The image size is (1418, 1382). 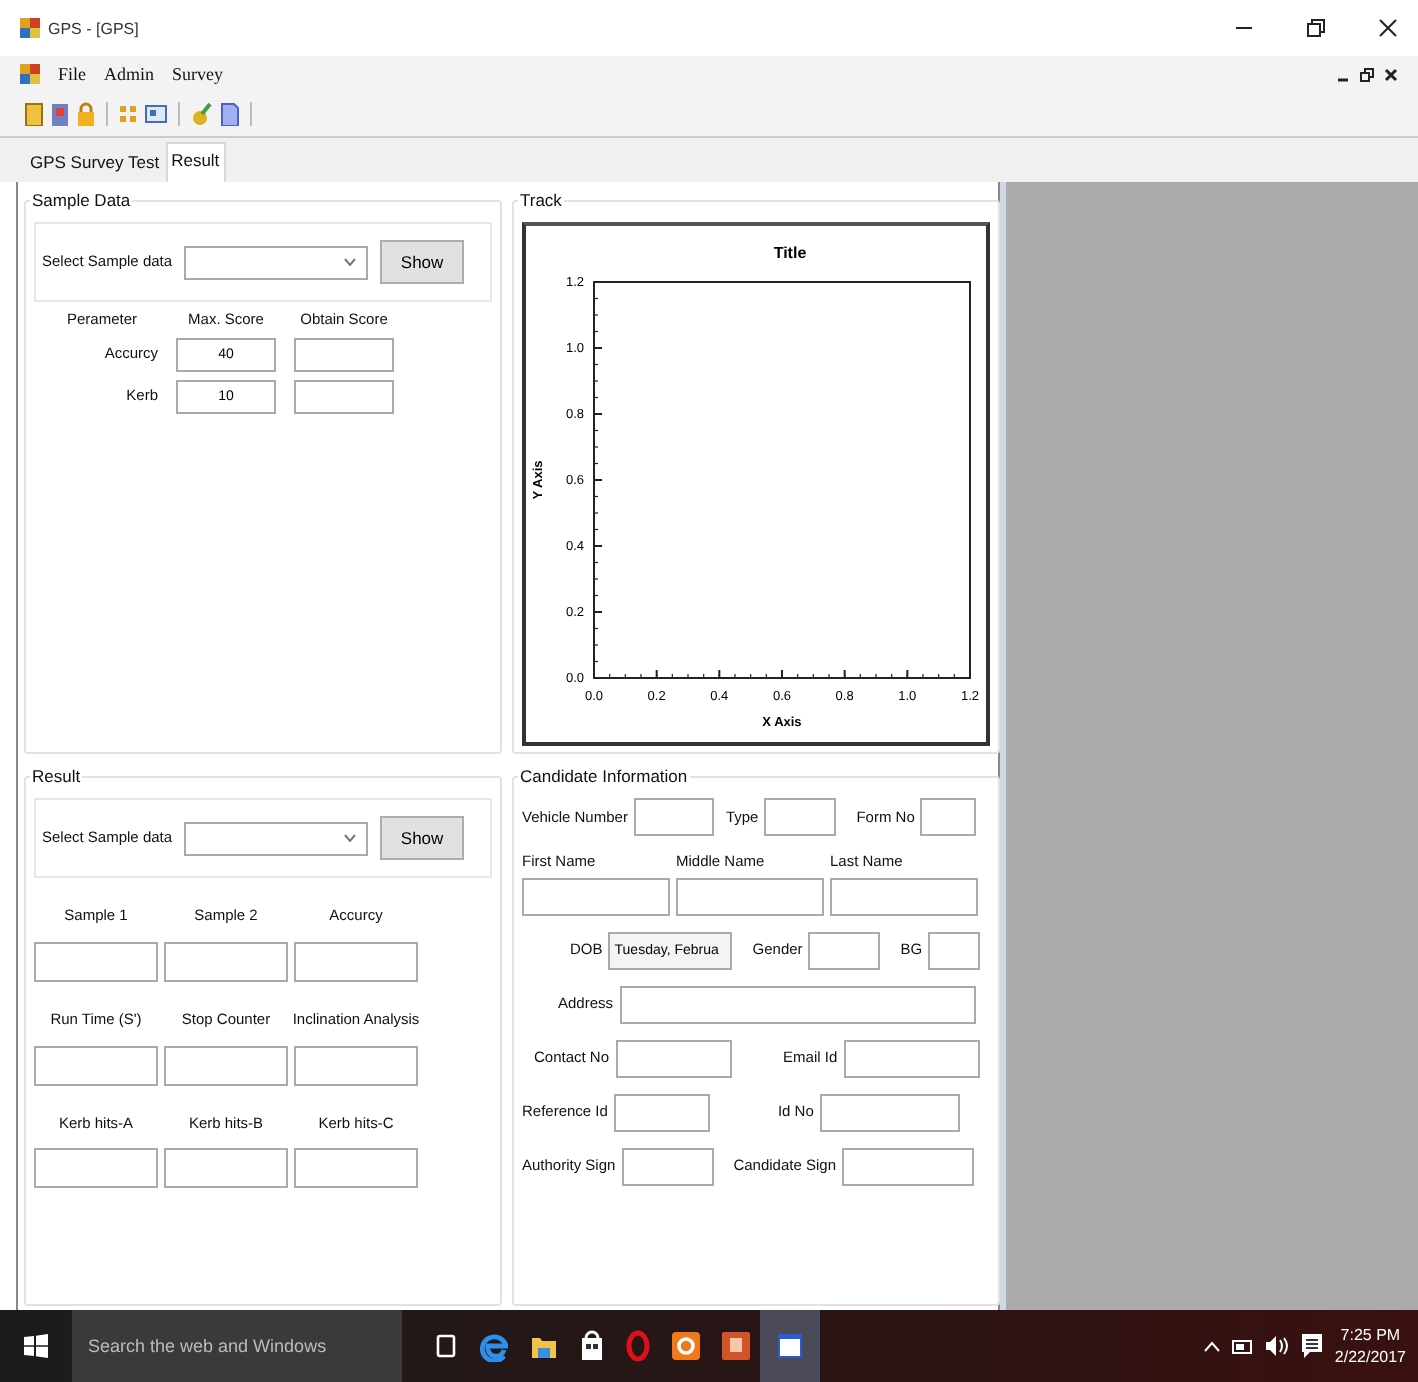 What do you see at coordinates (129, 74) in the screenshot?
I see `menu-item: Admin` at bounding box center [129, 74].